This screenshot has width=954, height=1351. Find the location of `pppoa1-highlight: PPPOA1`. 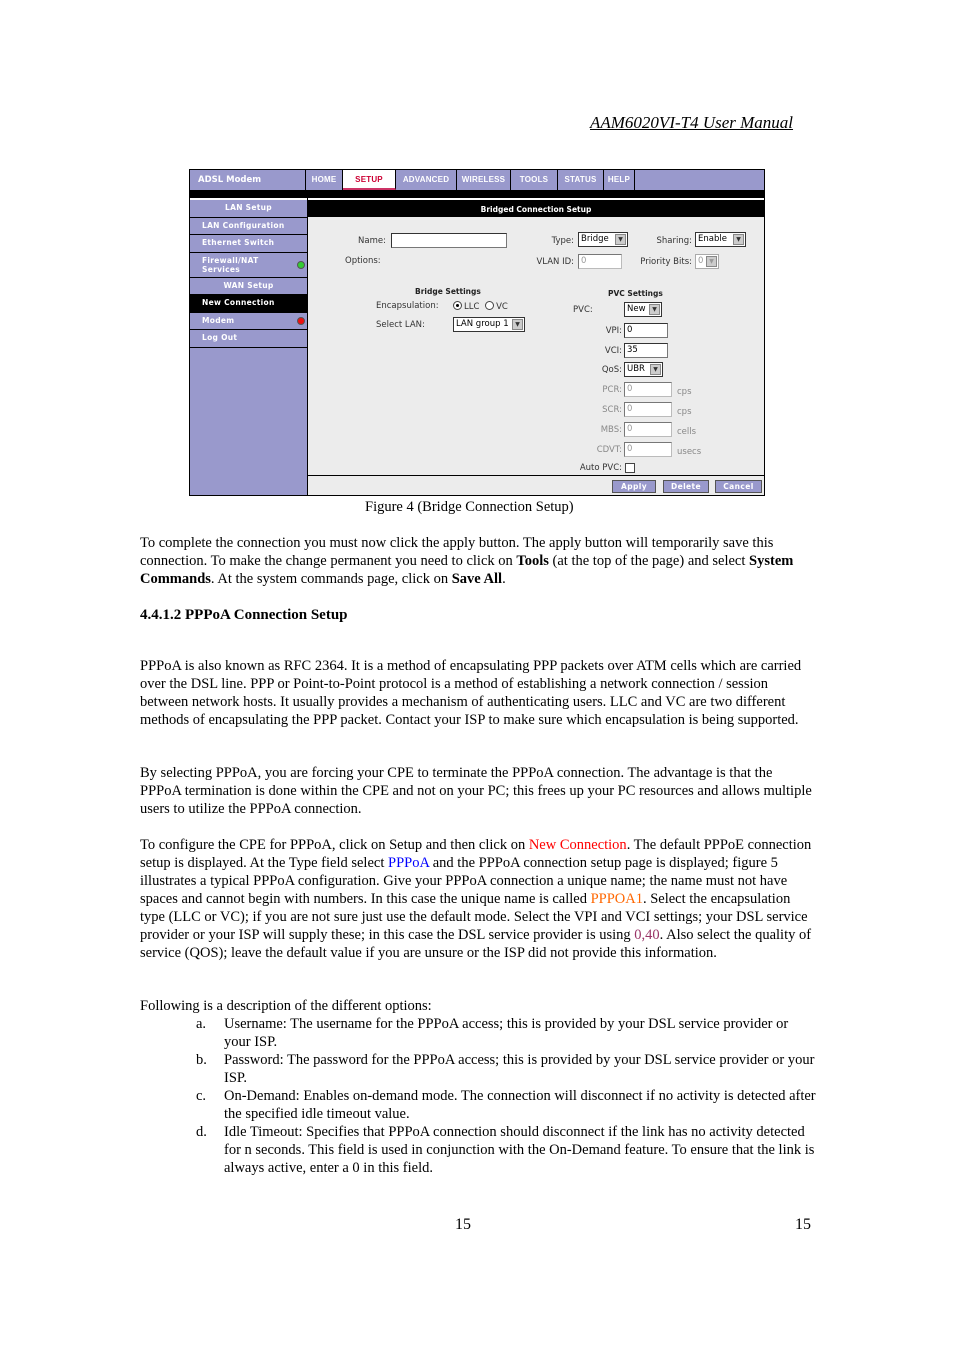

pppoa1-highlight: PPPOA1 is located at coordinates (616, 899).